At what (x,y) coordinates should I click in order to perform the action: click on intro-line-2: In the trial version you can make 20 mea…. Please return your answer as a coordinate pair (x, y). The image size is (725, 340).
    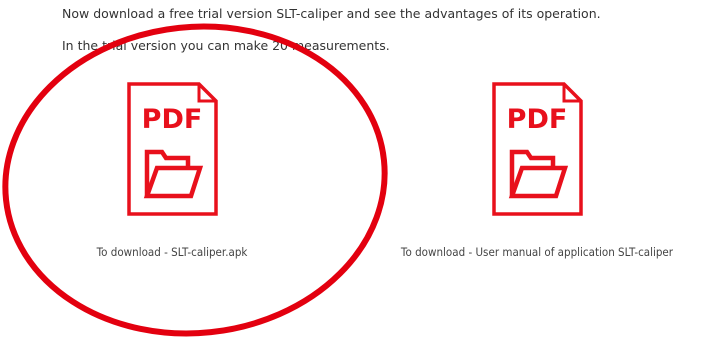
    Looking at the image, I should click on (226, 45).